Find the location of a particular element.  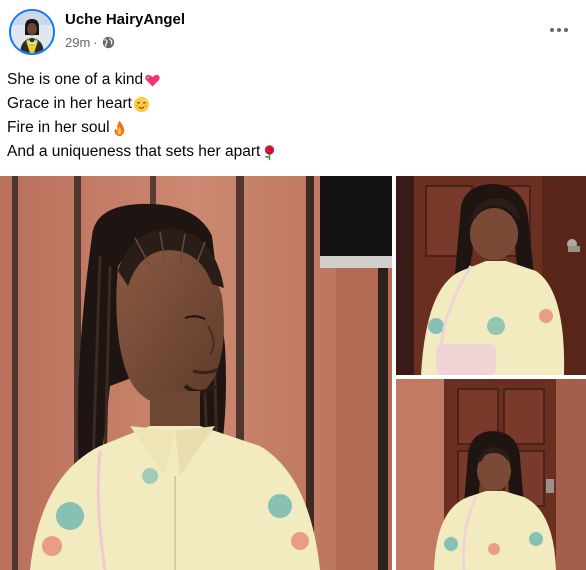

photo-bottom-right is located at coordinates (491, 474).